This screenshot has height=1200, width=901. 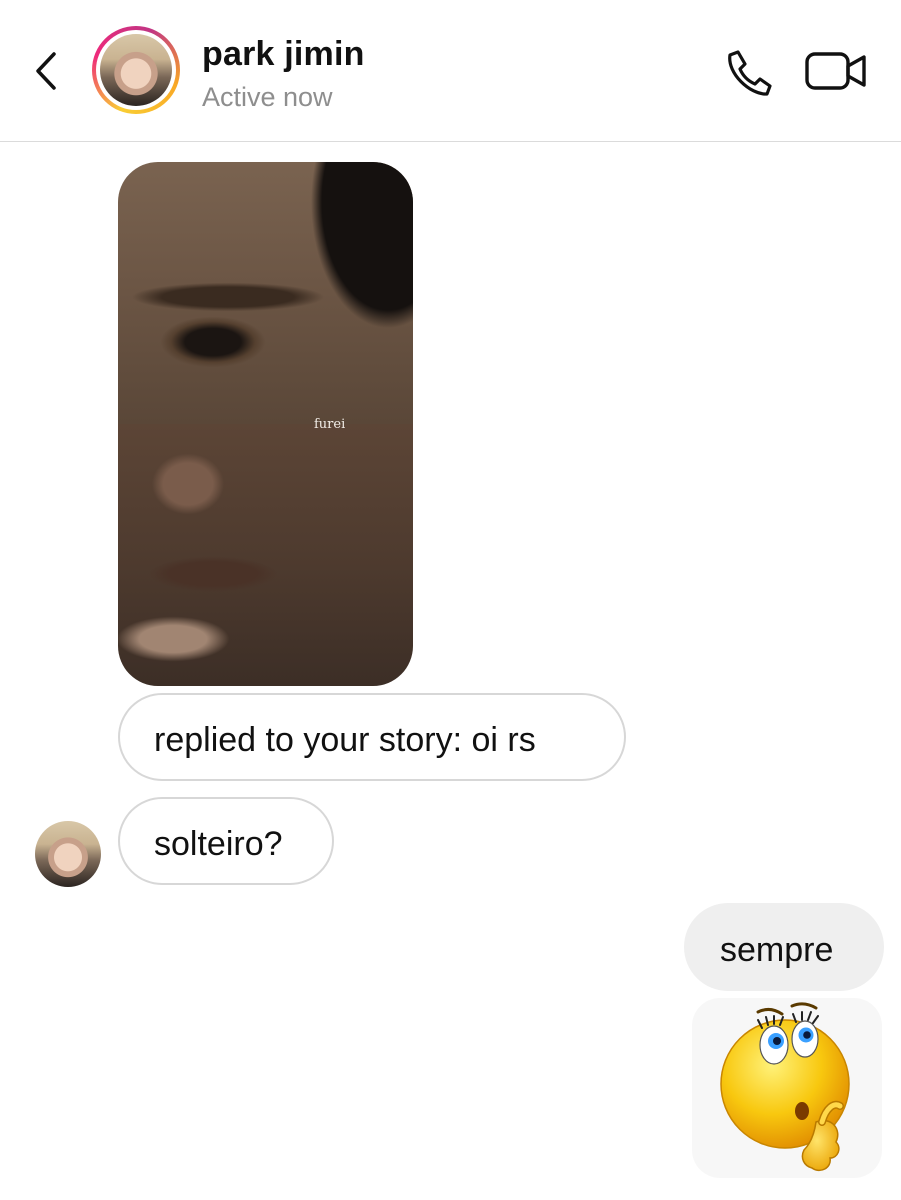 I want to click on video-camera-icon, so click(x=835, y=71).